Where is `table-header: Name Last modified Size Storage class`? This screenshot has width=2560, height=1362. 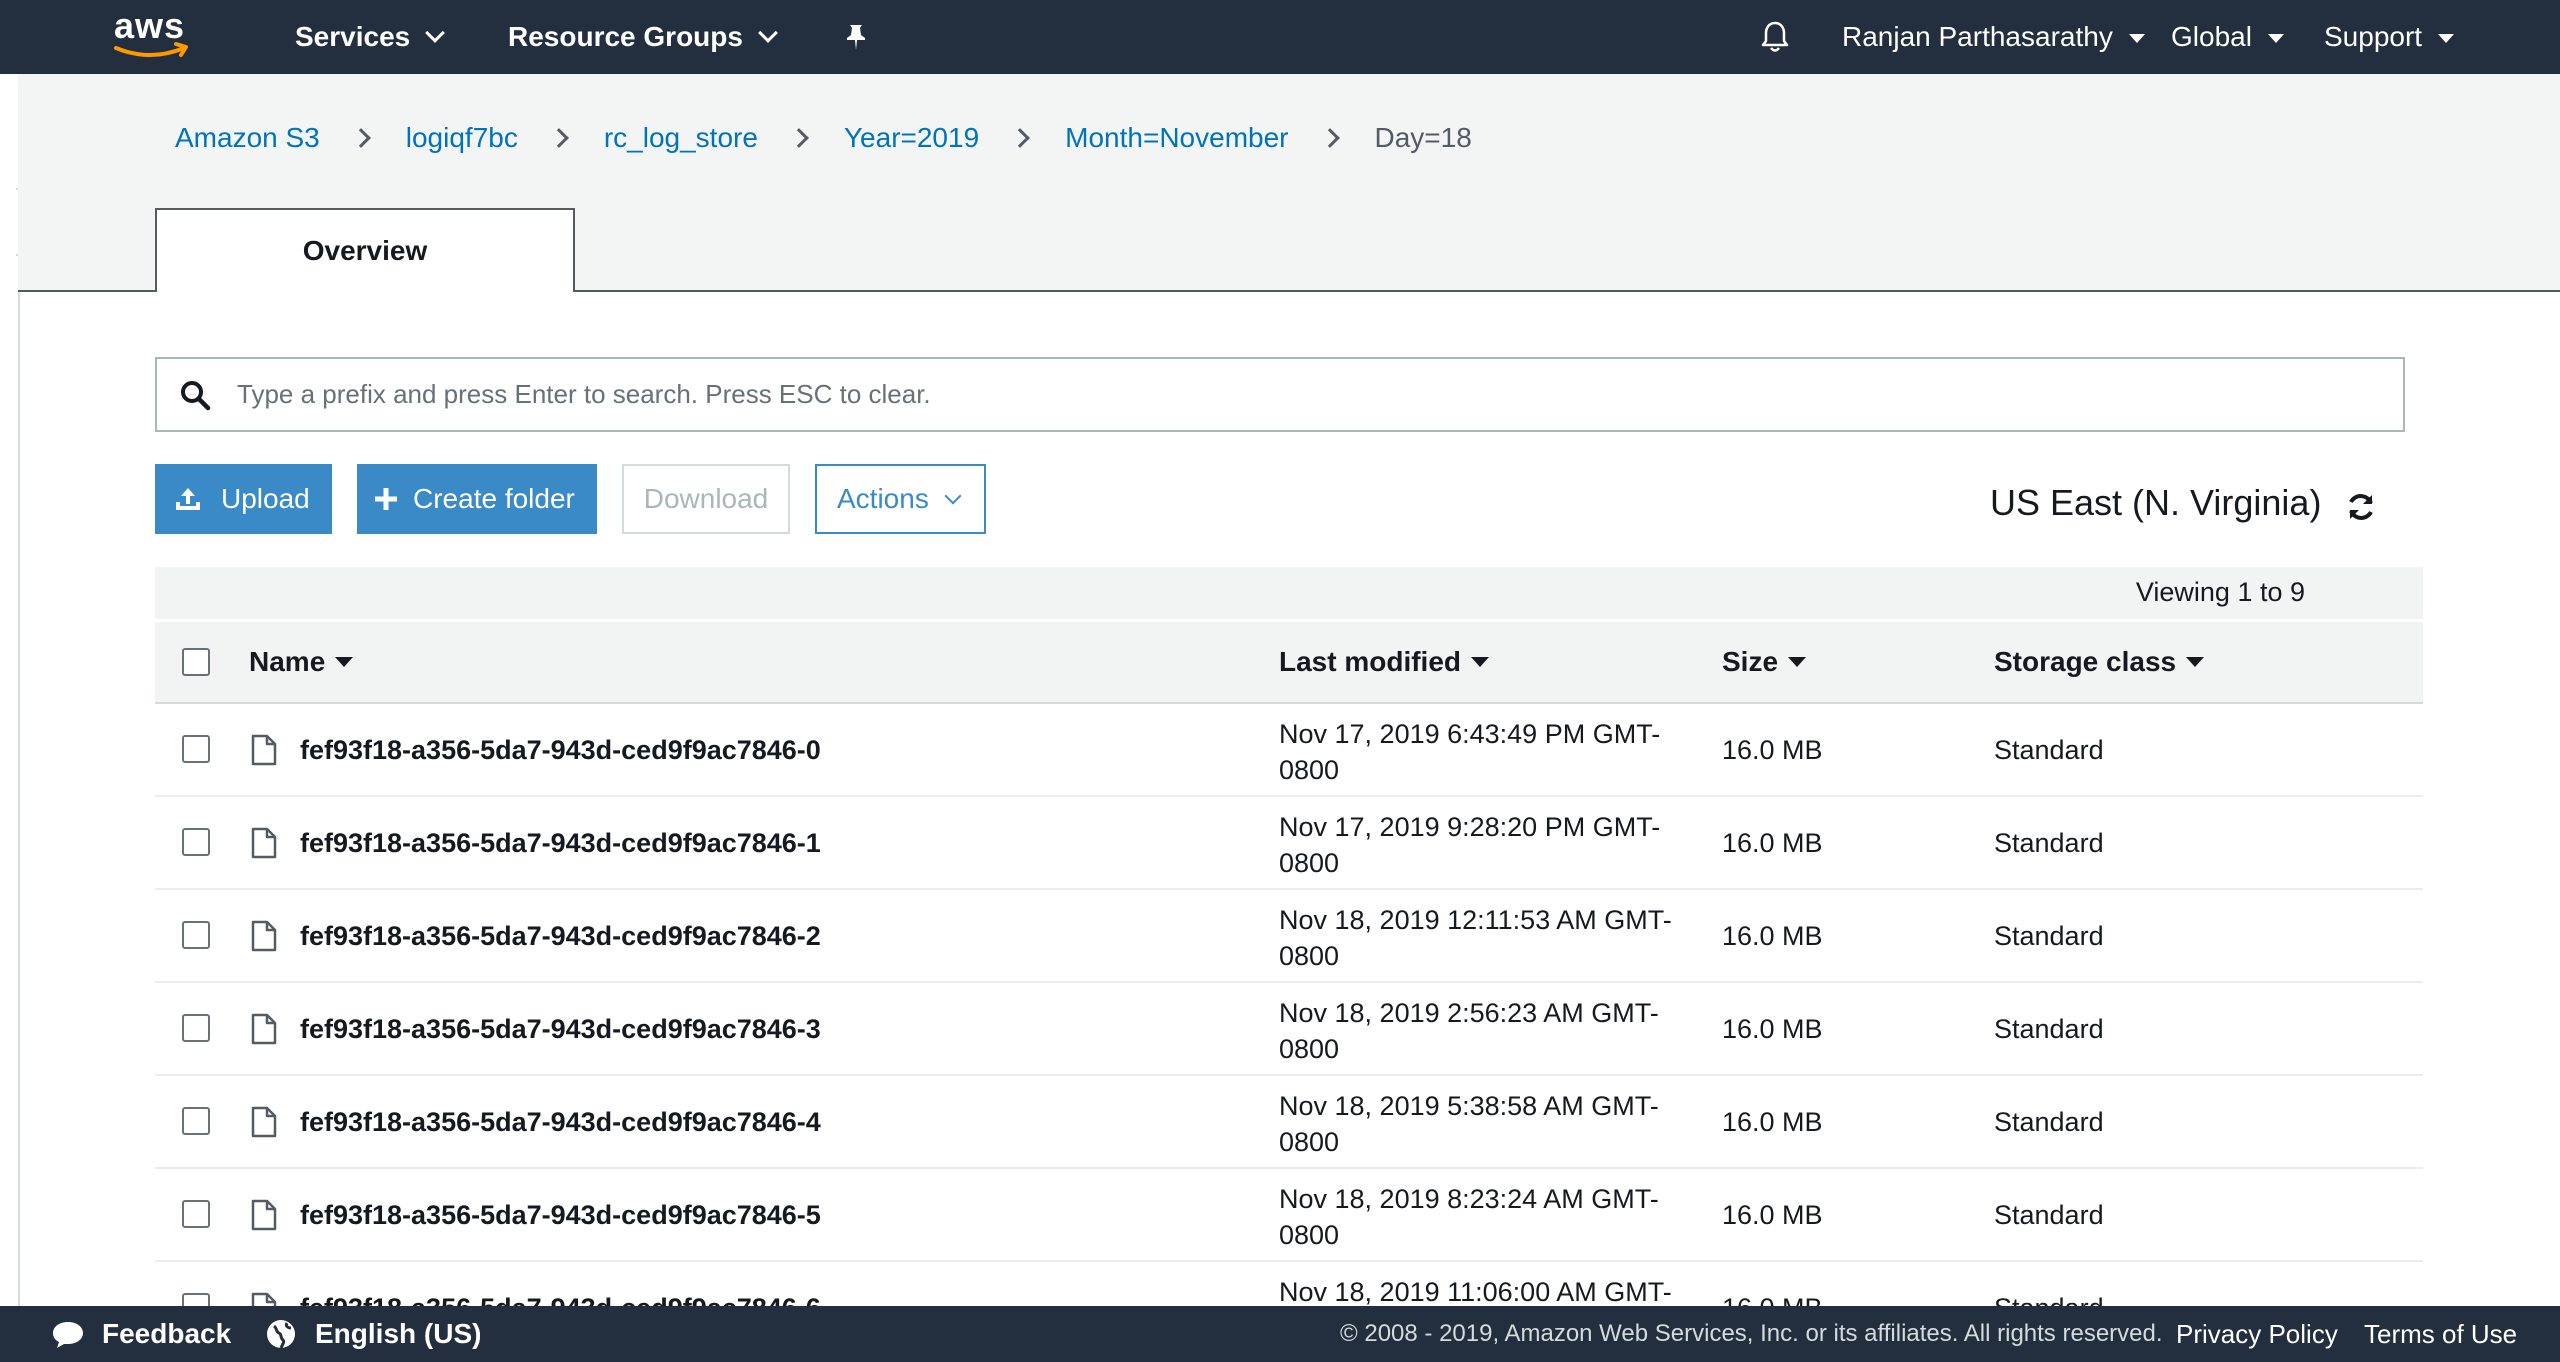
table-header: Name Last modified Size Storage class is located at coordinates (1289, 663).